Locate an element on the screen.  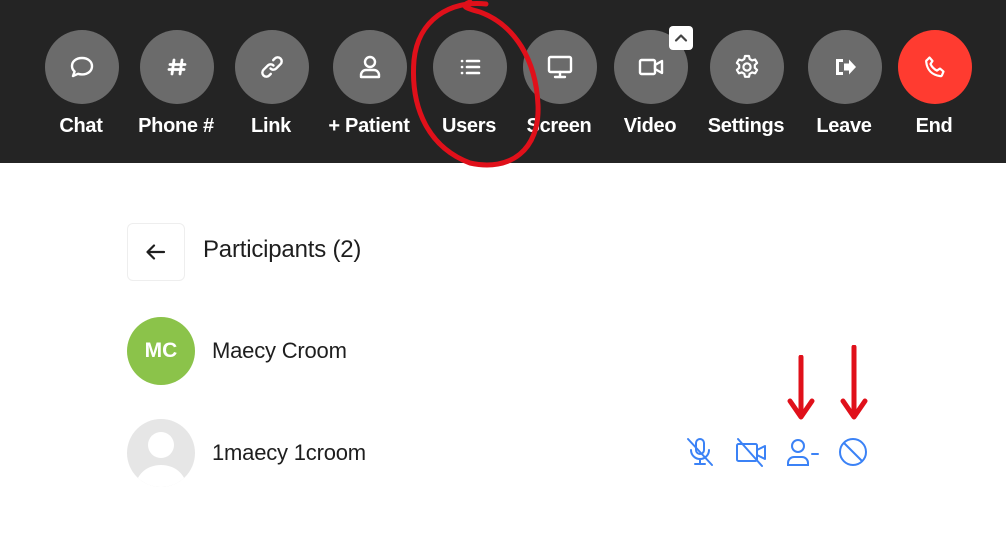
panel-title: Participants (2) is located at coordinates (282, 249).